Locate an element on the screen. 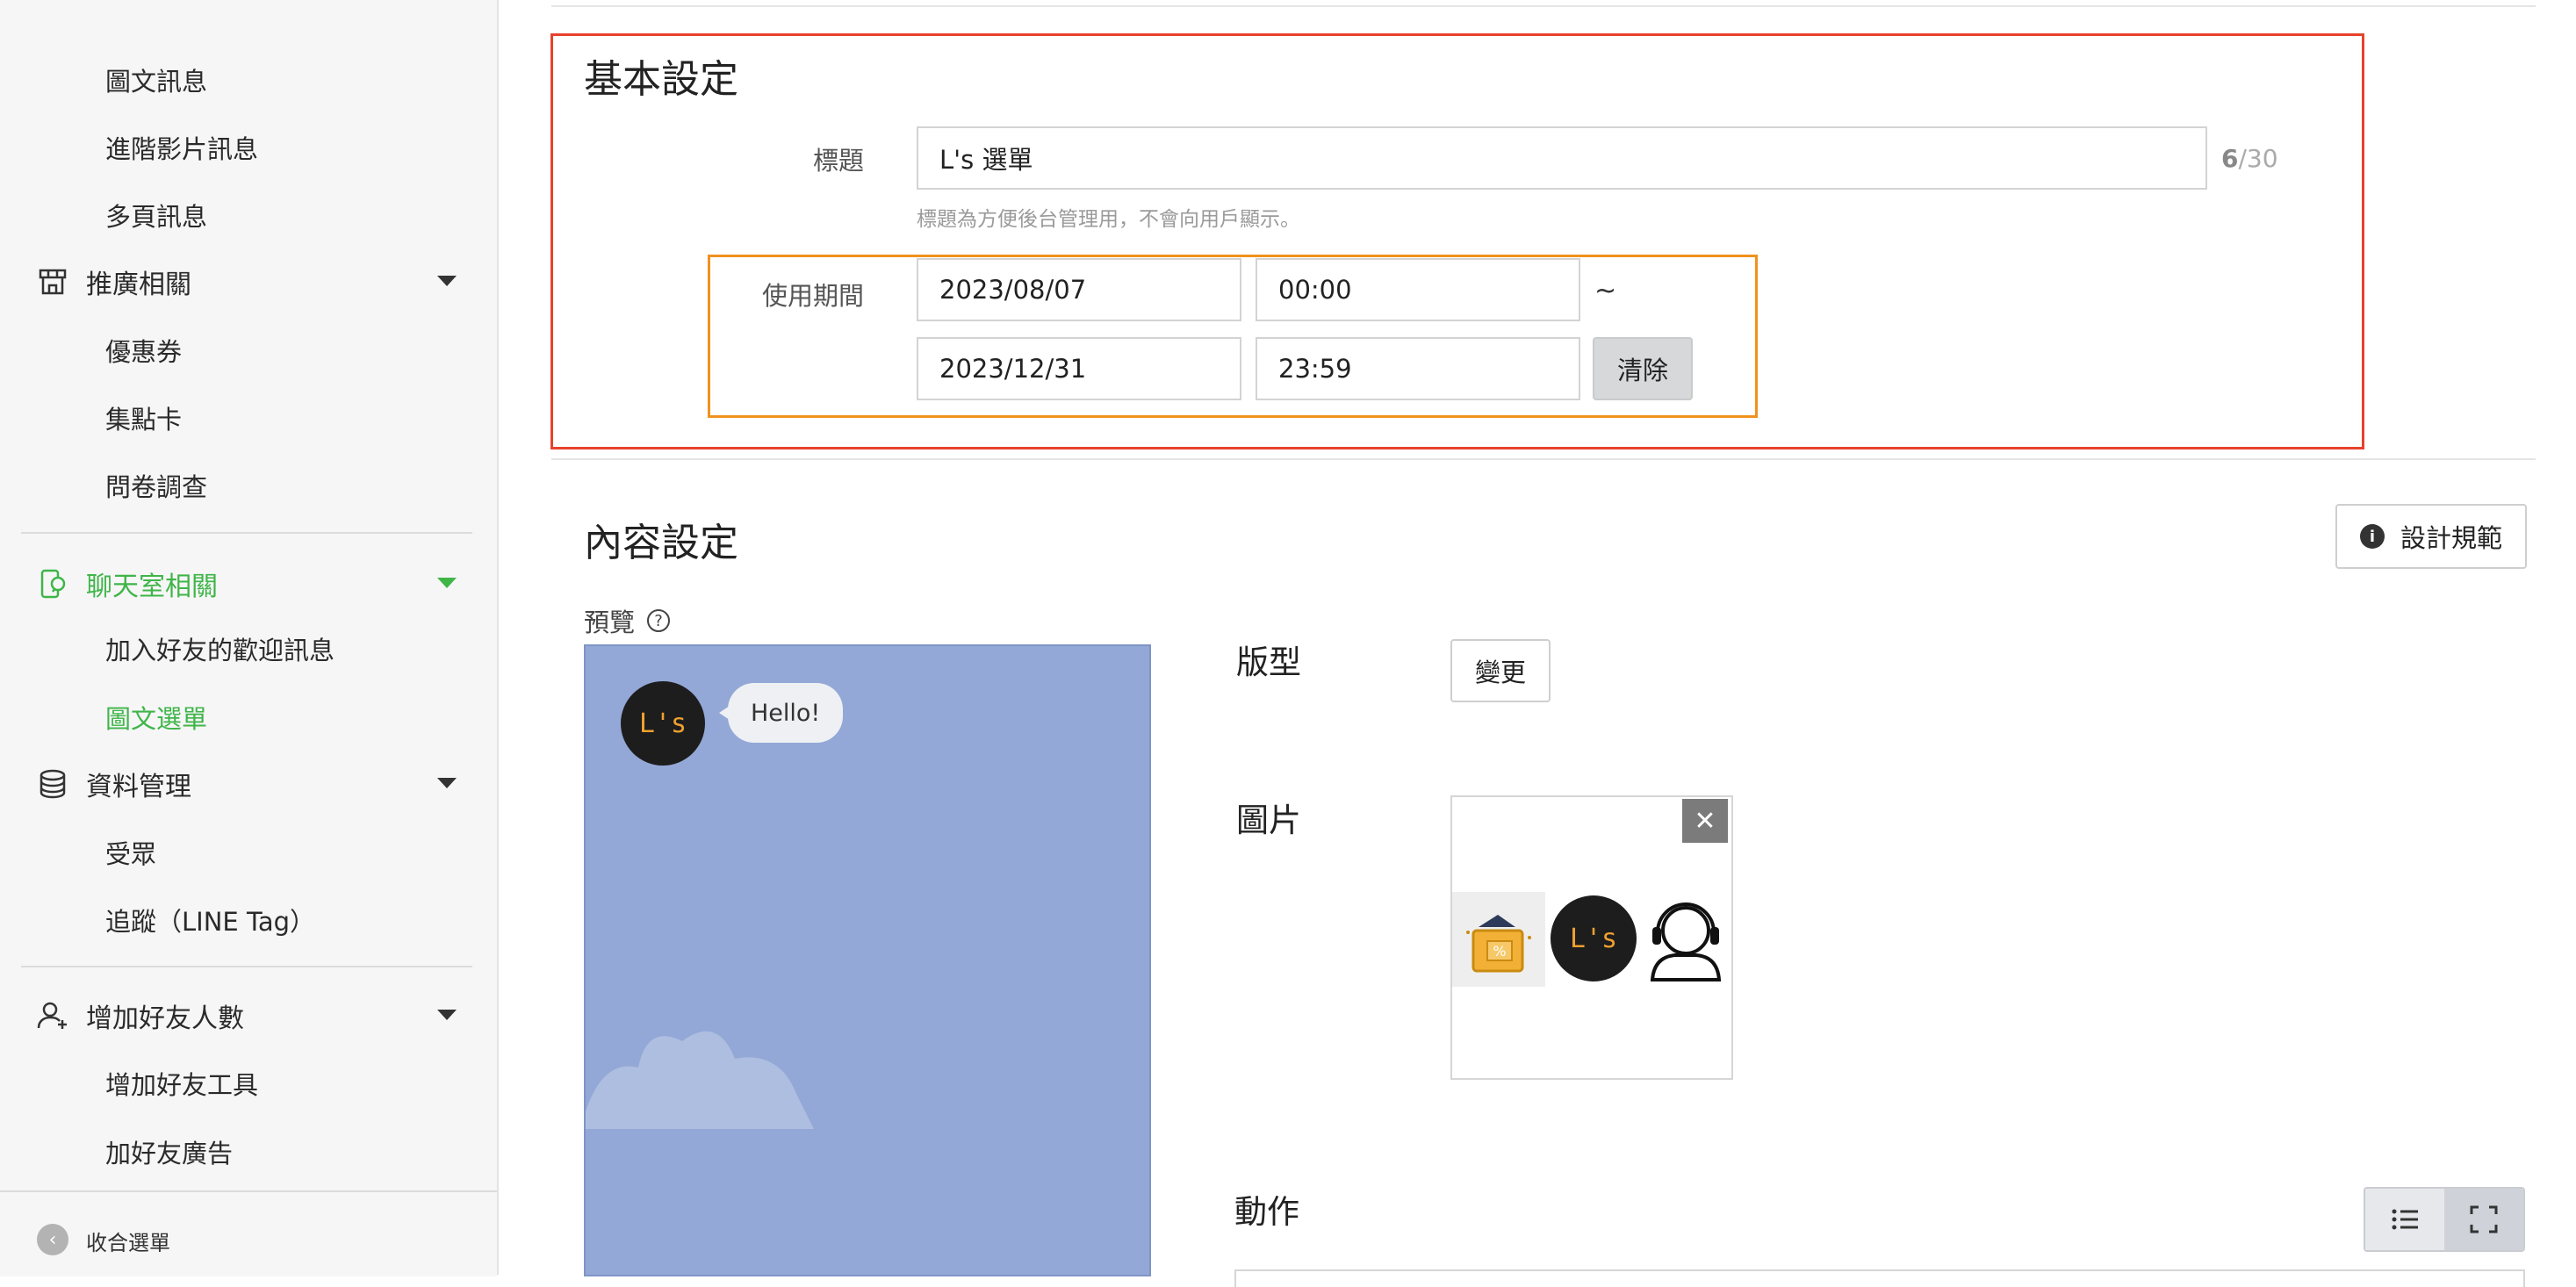  counter-current: 6 is located at coordinates (2230, 158).